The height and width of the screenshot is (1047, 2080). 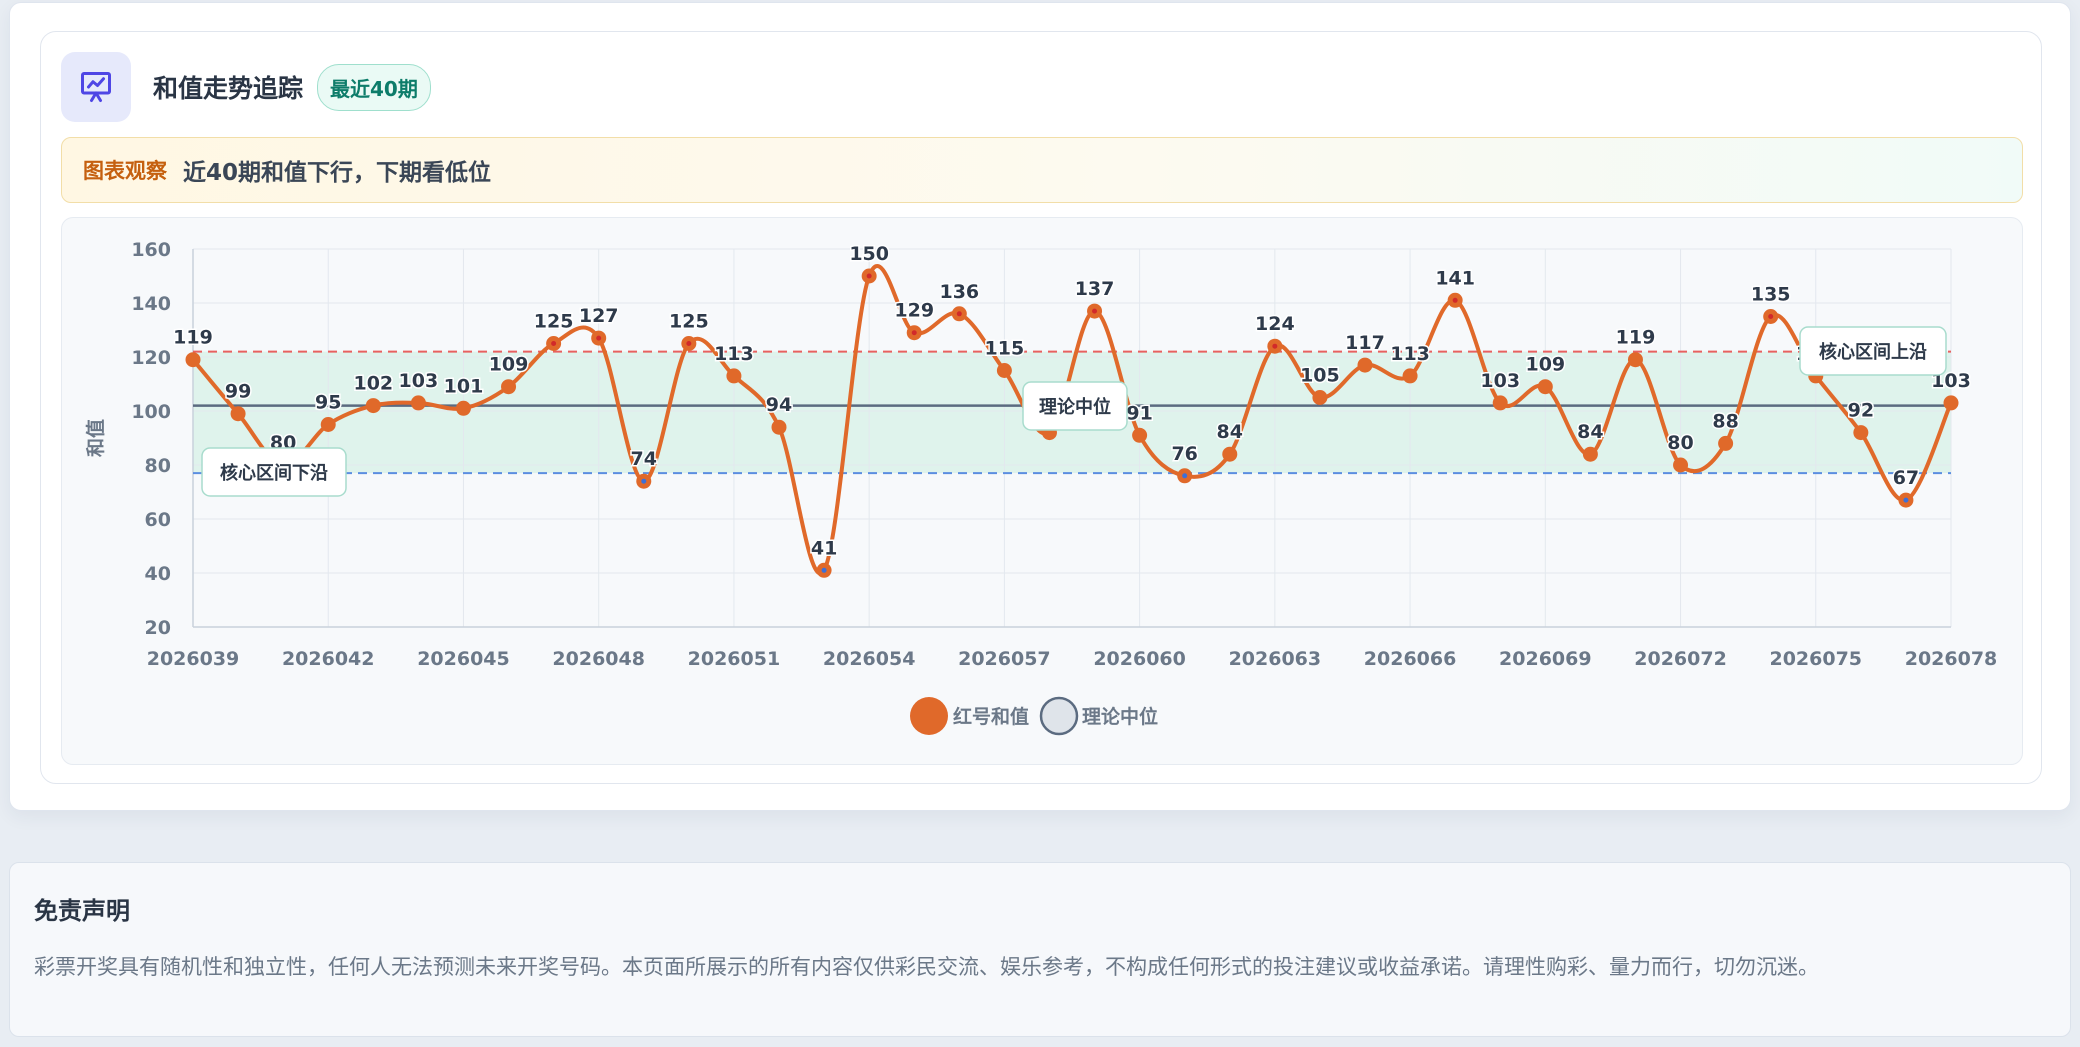 I want to click on data-label: 99, so click(x=238, y=392).